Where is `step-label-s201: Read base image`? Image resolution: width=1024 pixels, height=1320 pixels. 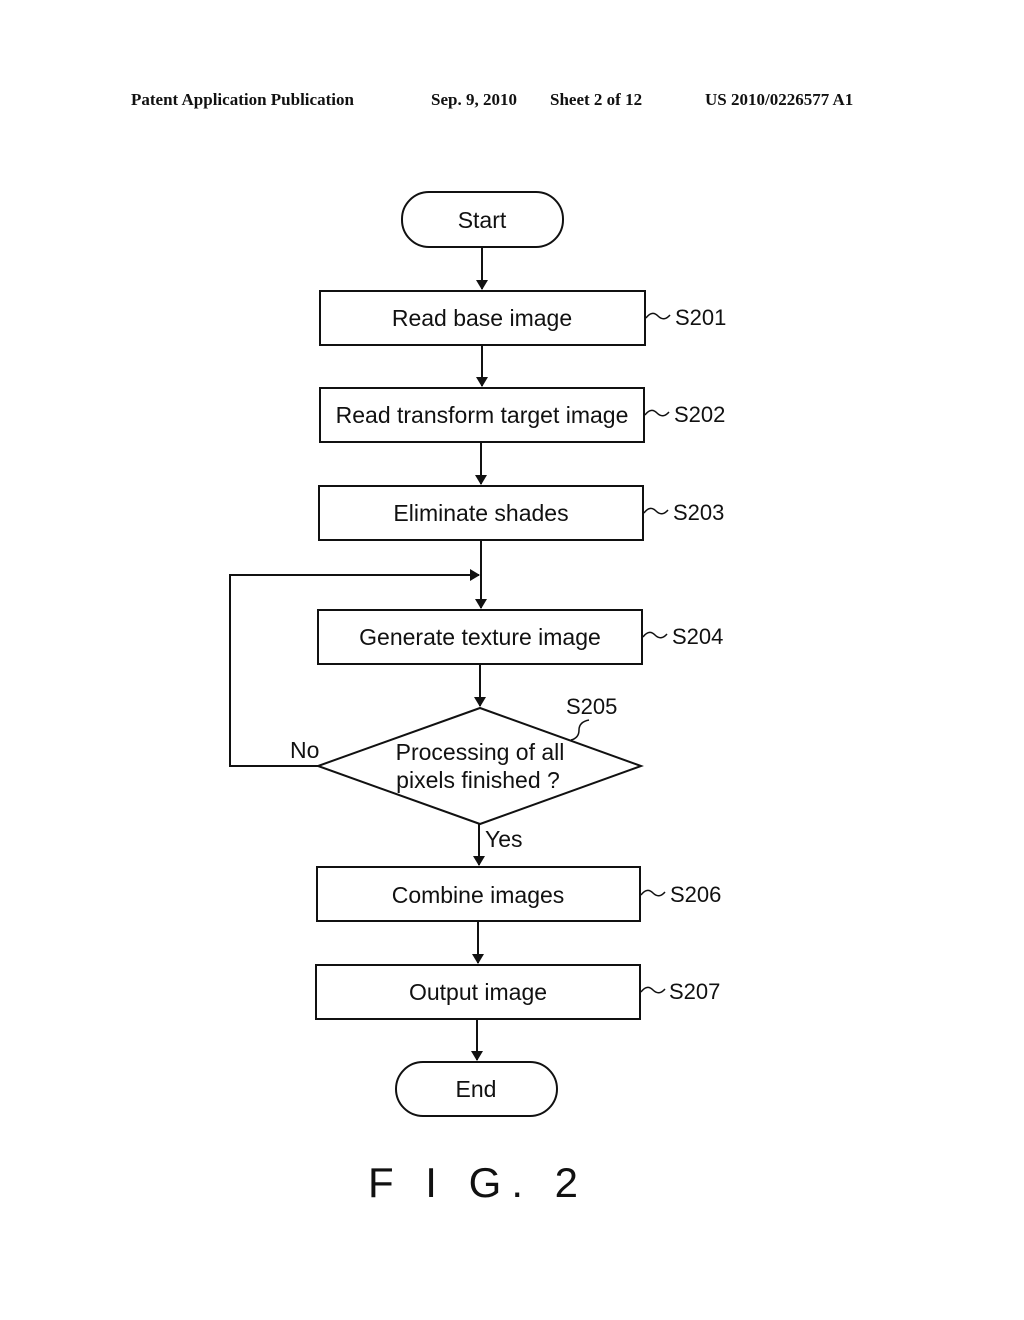
step-label-s201: Read base image is located at coordinates (482, 318).